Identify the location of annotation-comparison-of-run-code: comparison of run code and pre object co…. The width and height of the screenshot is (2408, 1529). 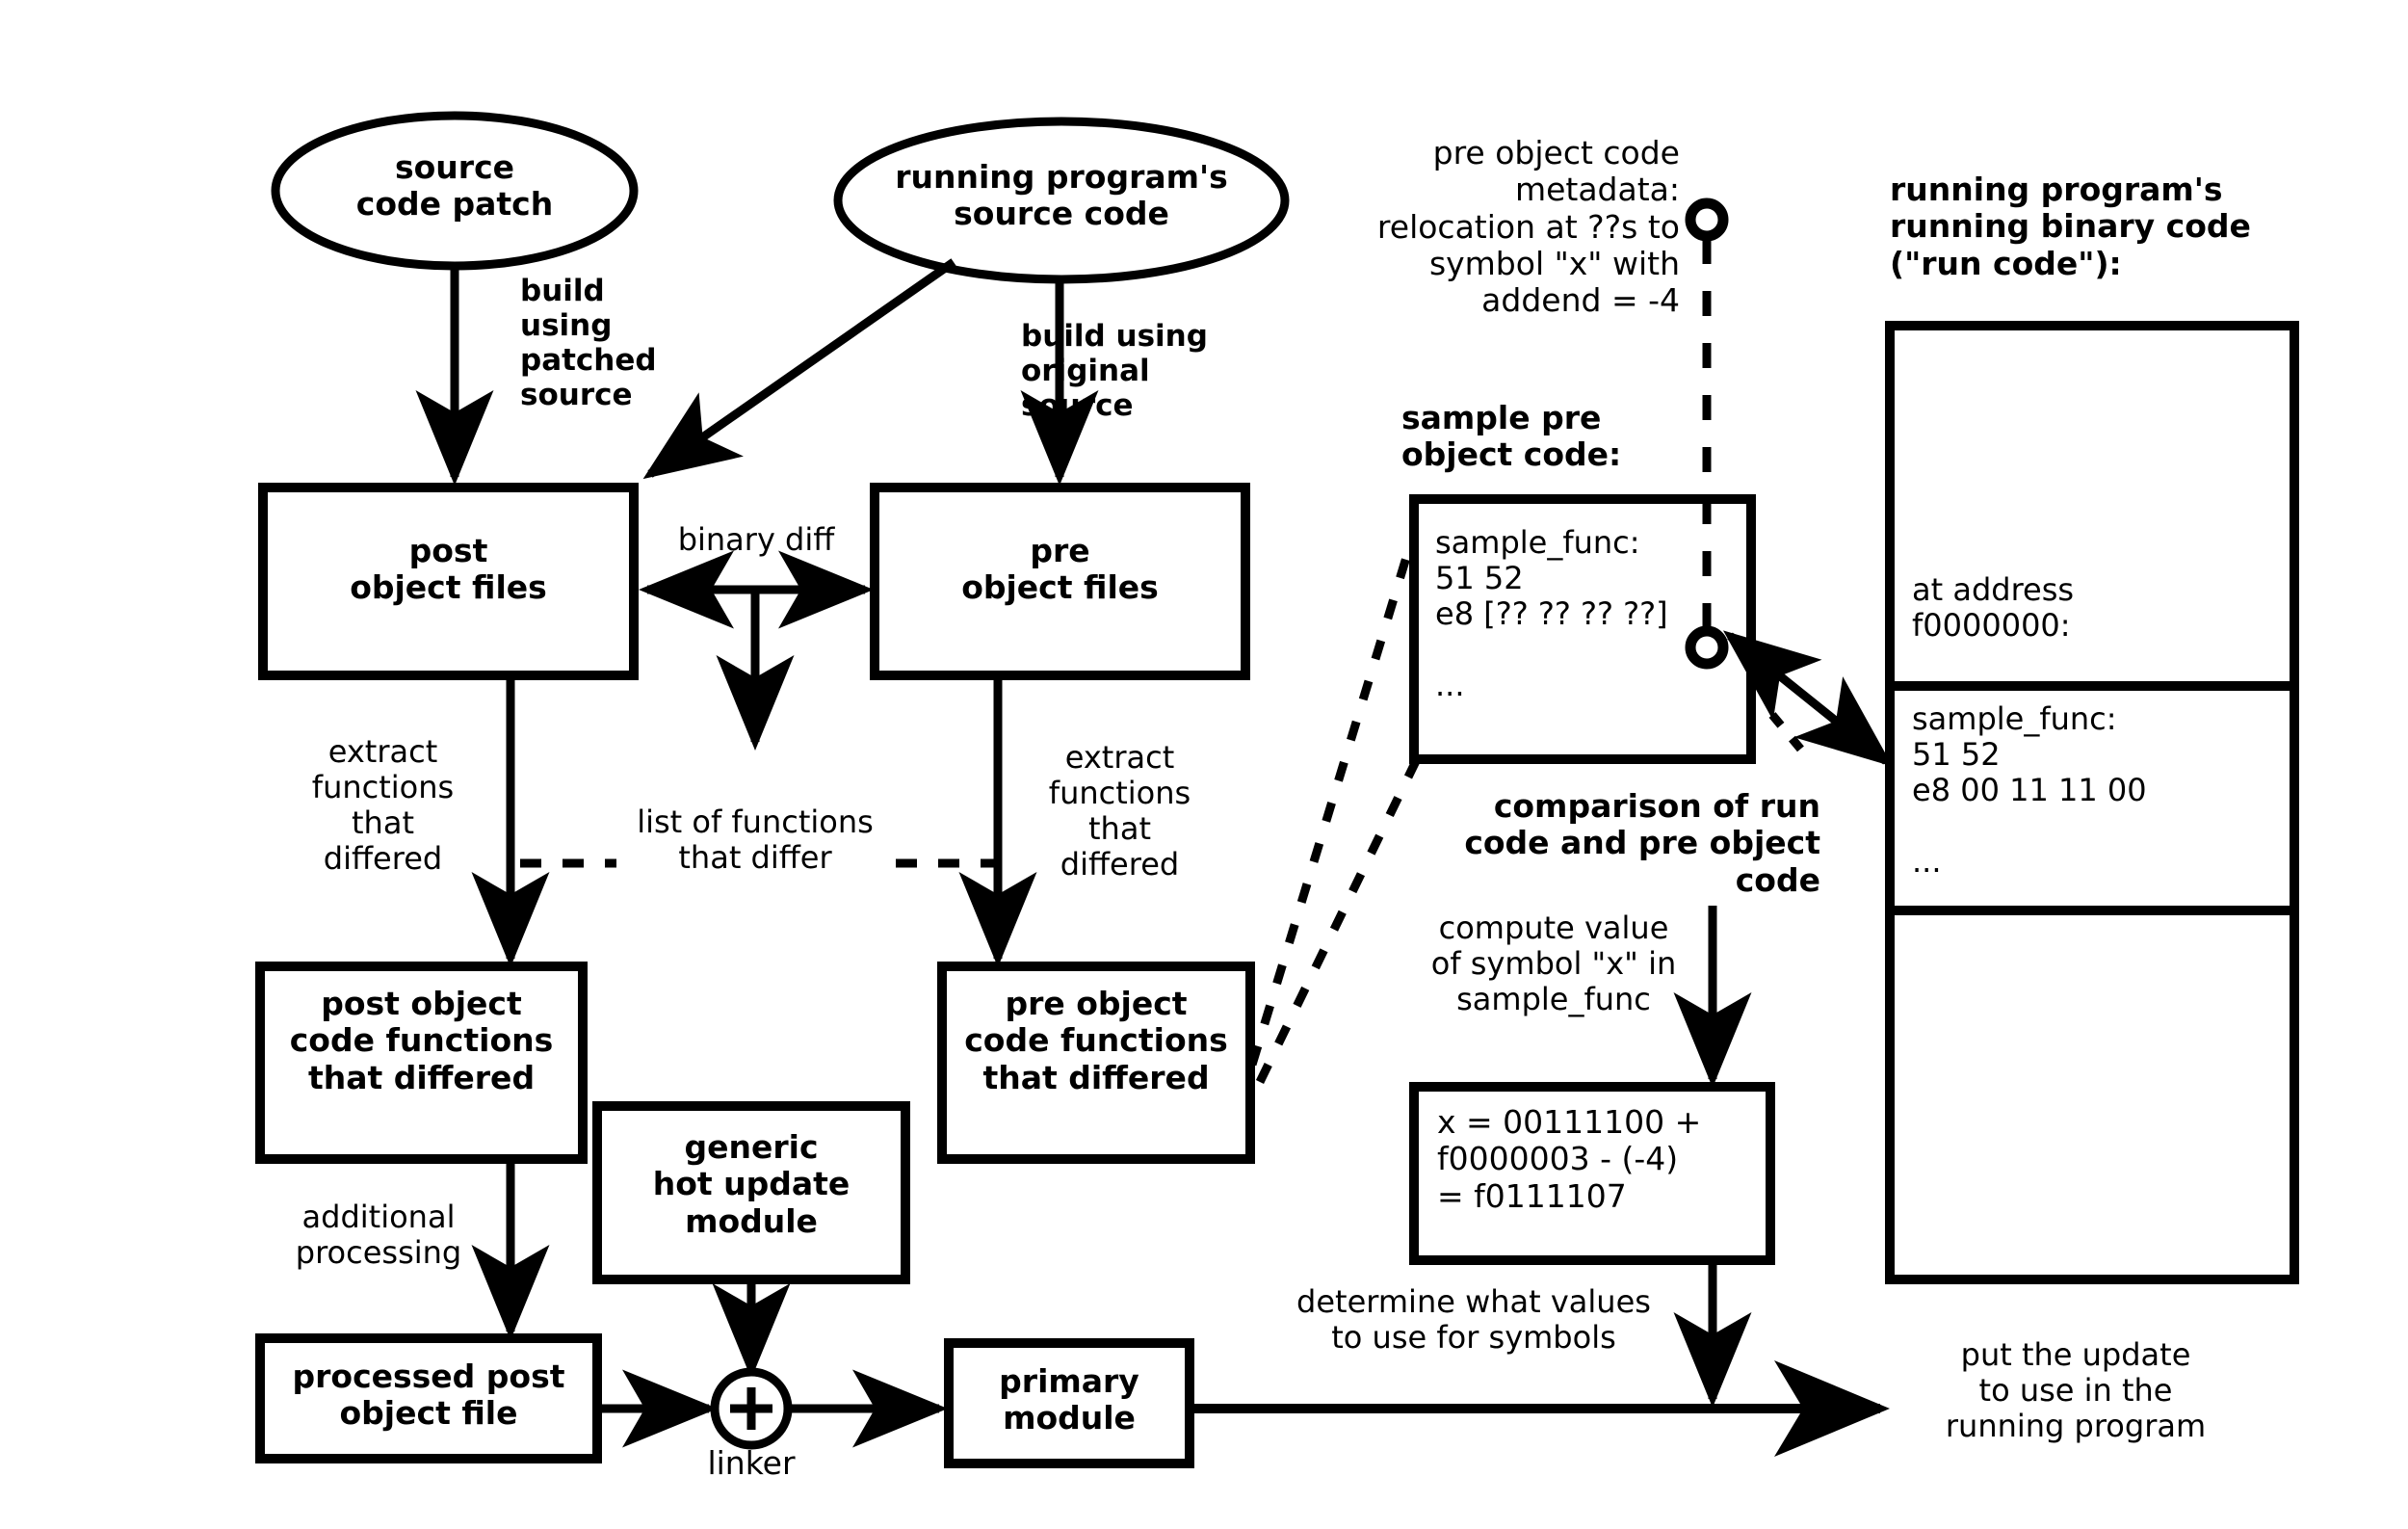
(1642, 843).